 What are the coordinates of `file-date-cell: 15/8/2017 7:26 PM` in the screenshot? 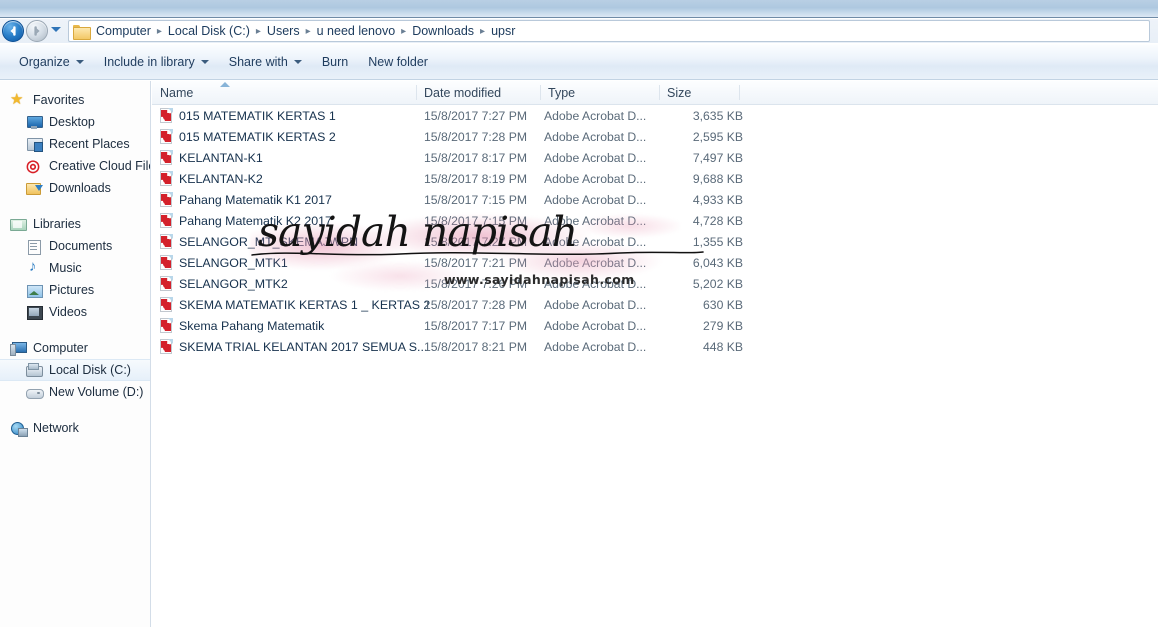 It's located at (475, 283).